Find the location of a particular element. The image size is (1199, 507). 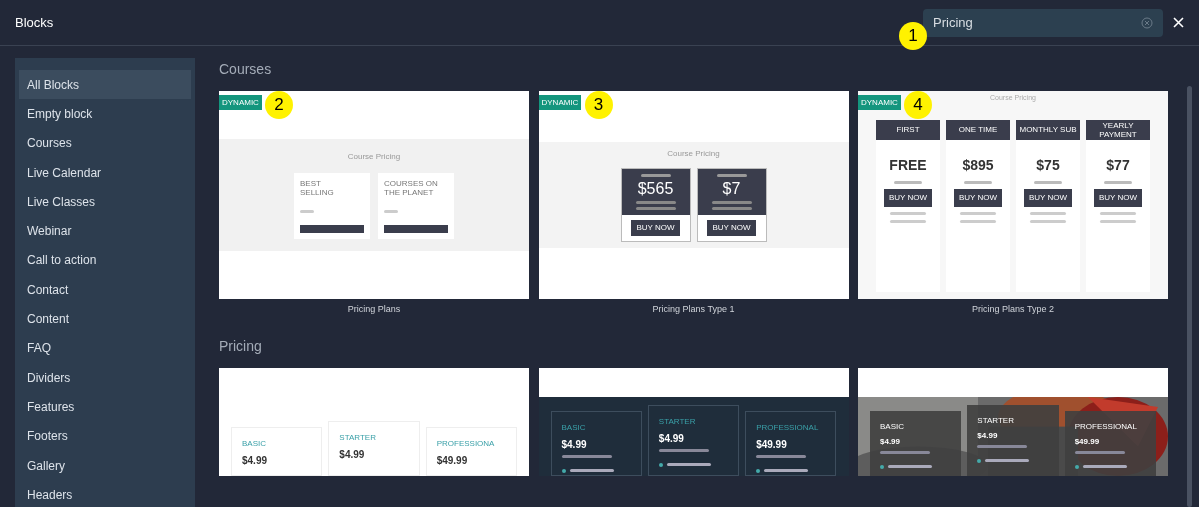

block-caption: Pricing Plans Type 1 is located at coordinates (693, 309).